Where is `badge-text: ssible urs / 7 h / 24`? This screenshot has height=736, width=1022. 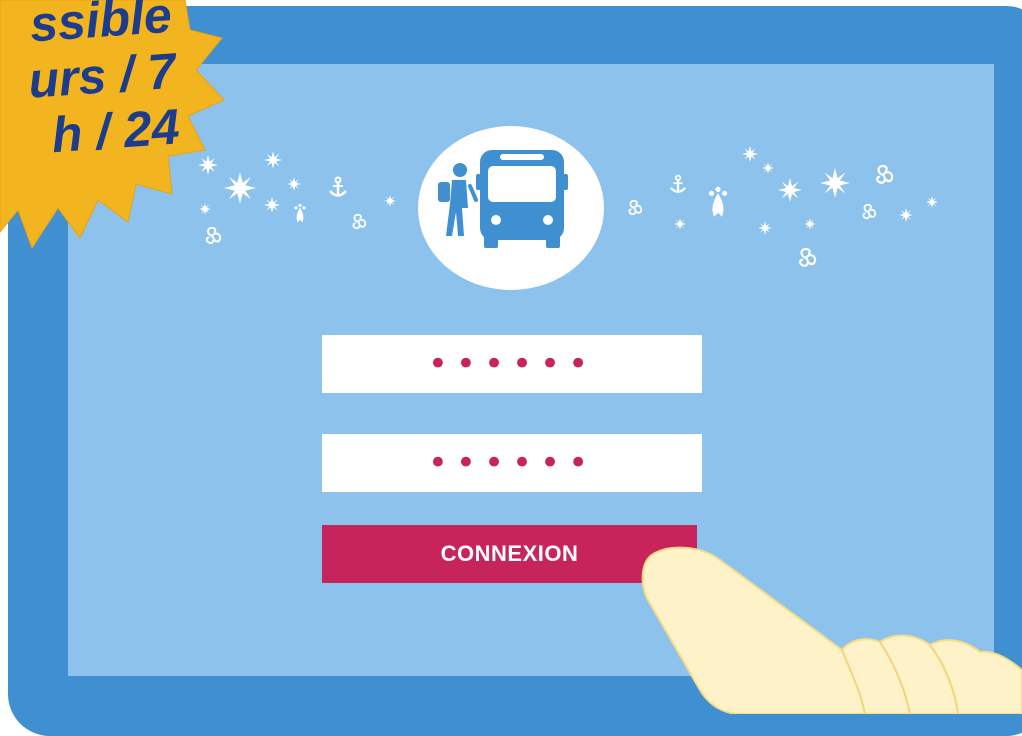 badge-text: ssible urs / 7 h / 24 is located at coordinates (91, 84).